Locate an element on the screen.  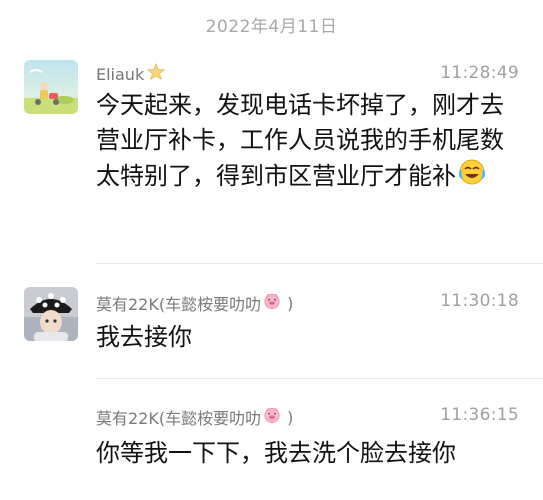
message-time: 11:36:15 is located at coordinates (479, 415).